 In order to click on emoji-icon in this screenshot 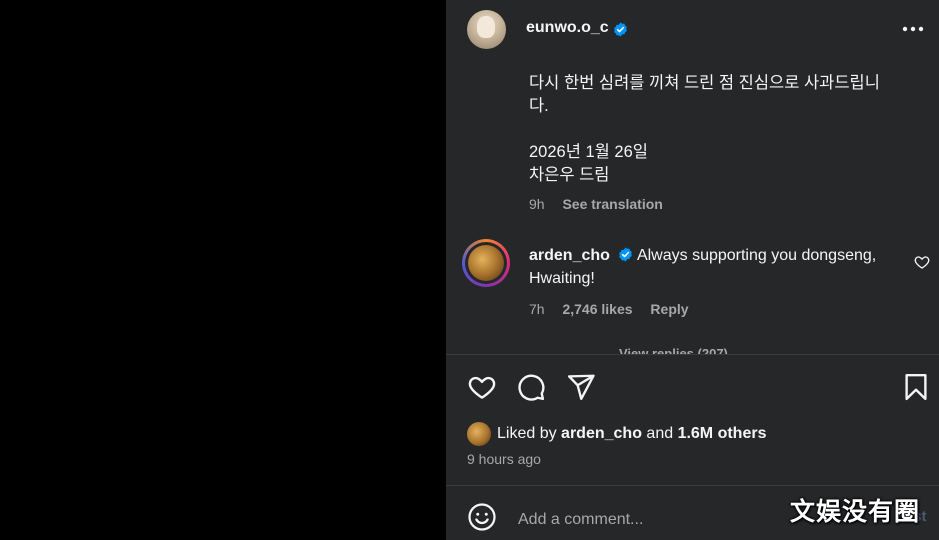, I will do `click(482, 517)`.